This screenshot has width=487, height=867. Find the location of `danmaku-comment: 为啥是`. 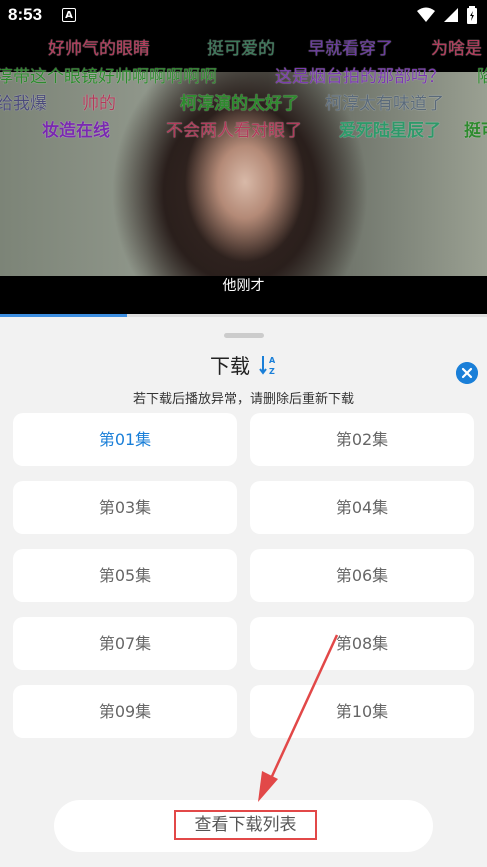

danmaku-comment: 为啥是 is located at coordinates (456, 49).